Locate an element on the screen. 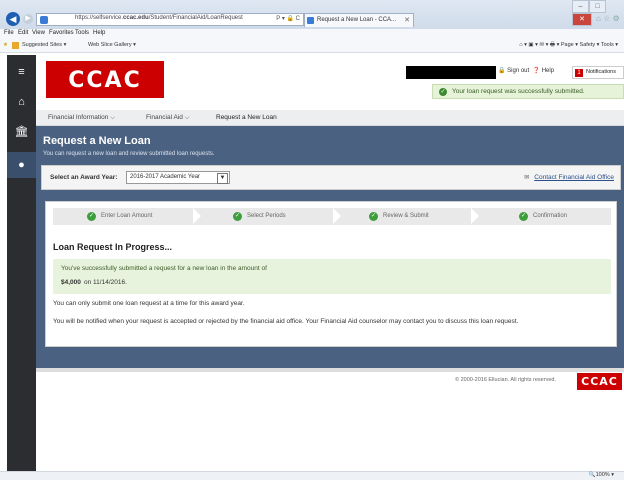 This screenshot has height=480, width=624. menu-favorites: Favorites is located at coordinates (61, 33).